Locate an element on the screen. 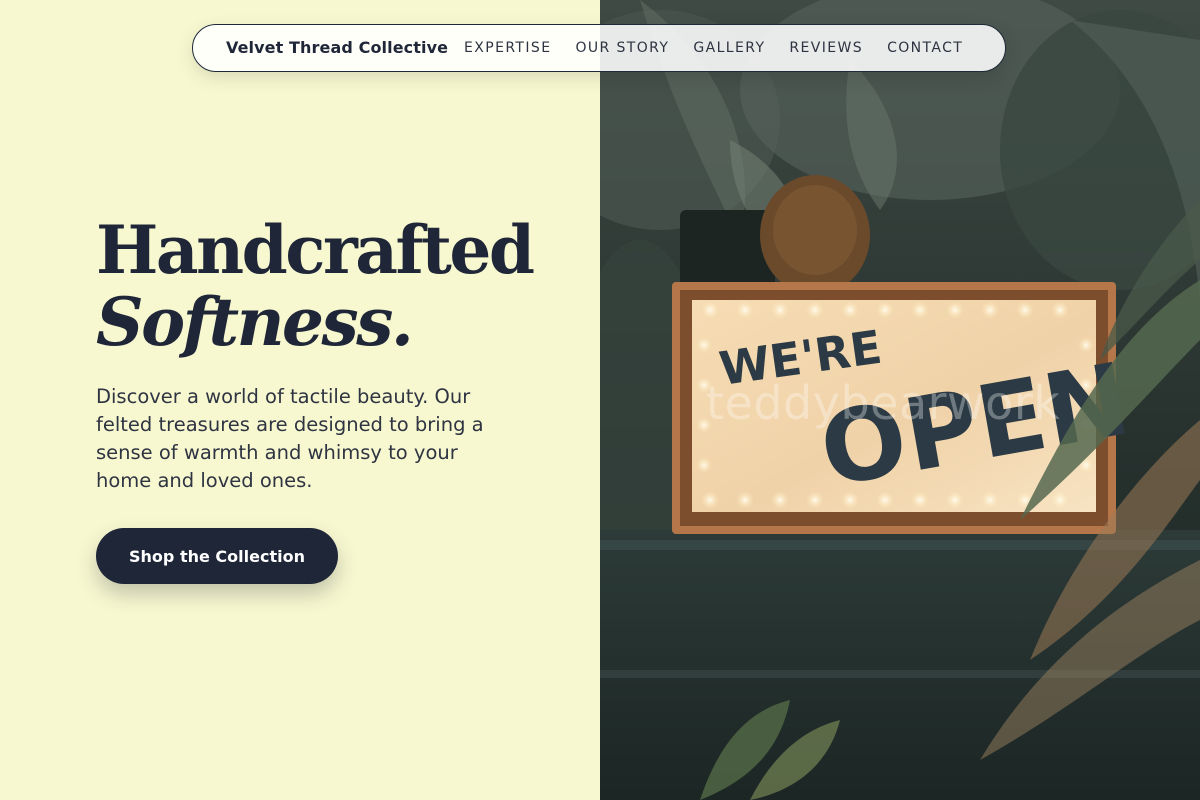 The image size is (1200, 800). hero-title-line2: Softness. is located at coordinates (255, 322).